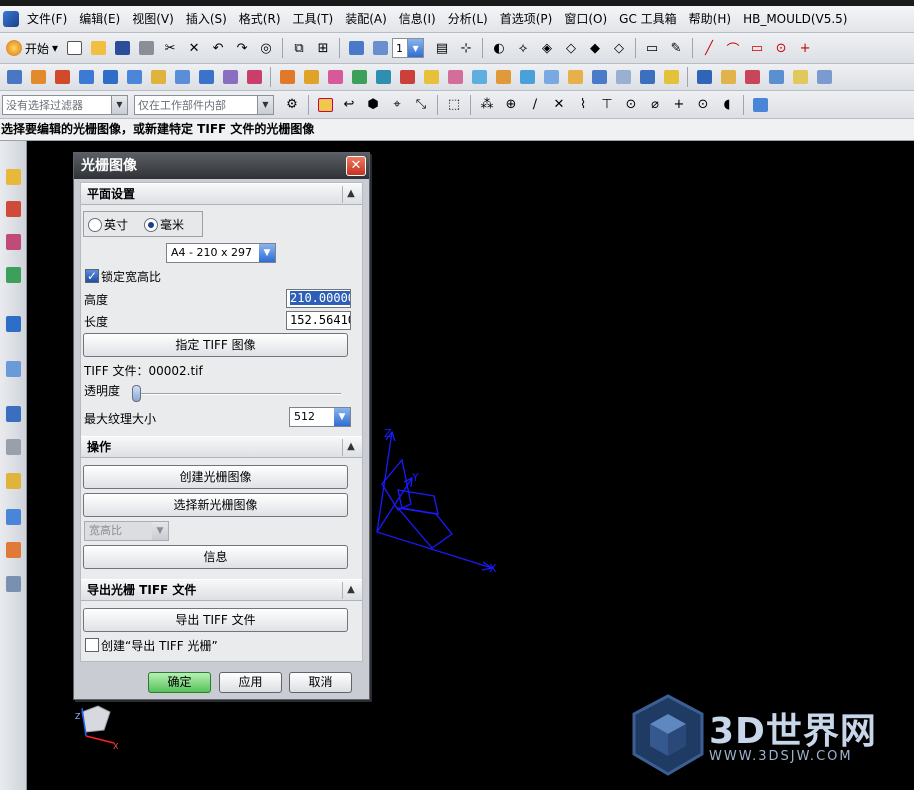 The height and width of the screenshot is (790, 914). Describe the element at coordinates (356, 48) in the screenshot. I see `layer-settings-icon` at that location.